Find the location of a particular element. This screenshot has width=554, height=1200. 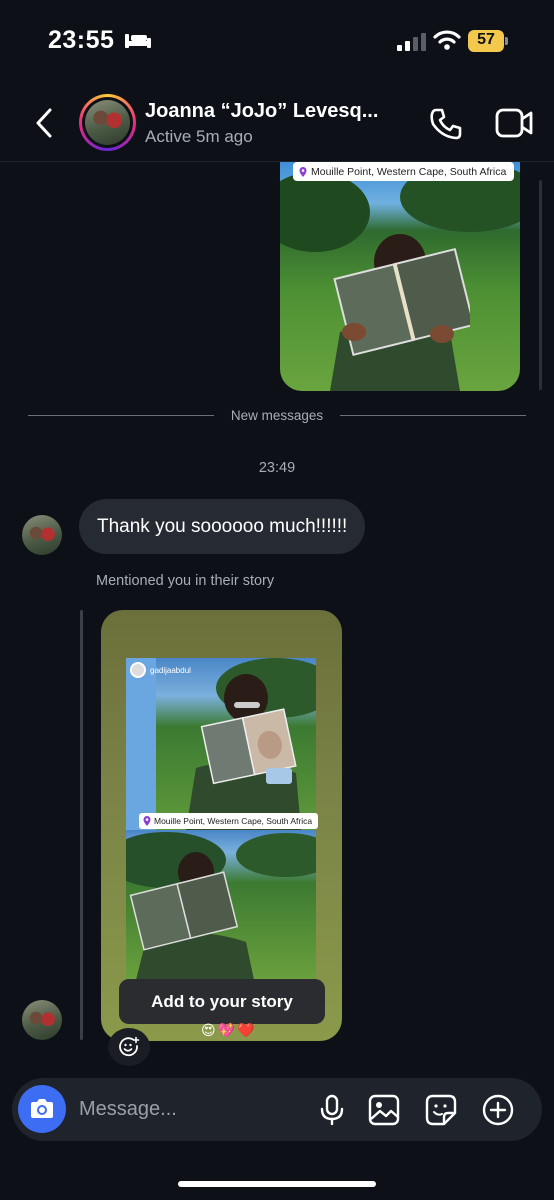

status-time: 23:55 is located at coordinates (81, 40).